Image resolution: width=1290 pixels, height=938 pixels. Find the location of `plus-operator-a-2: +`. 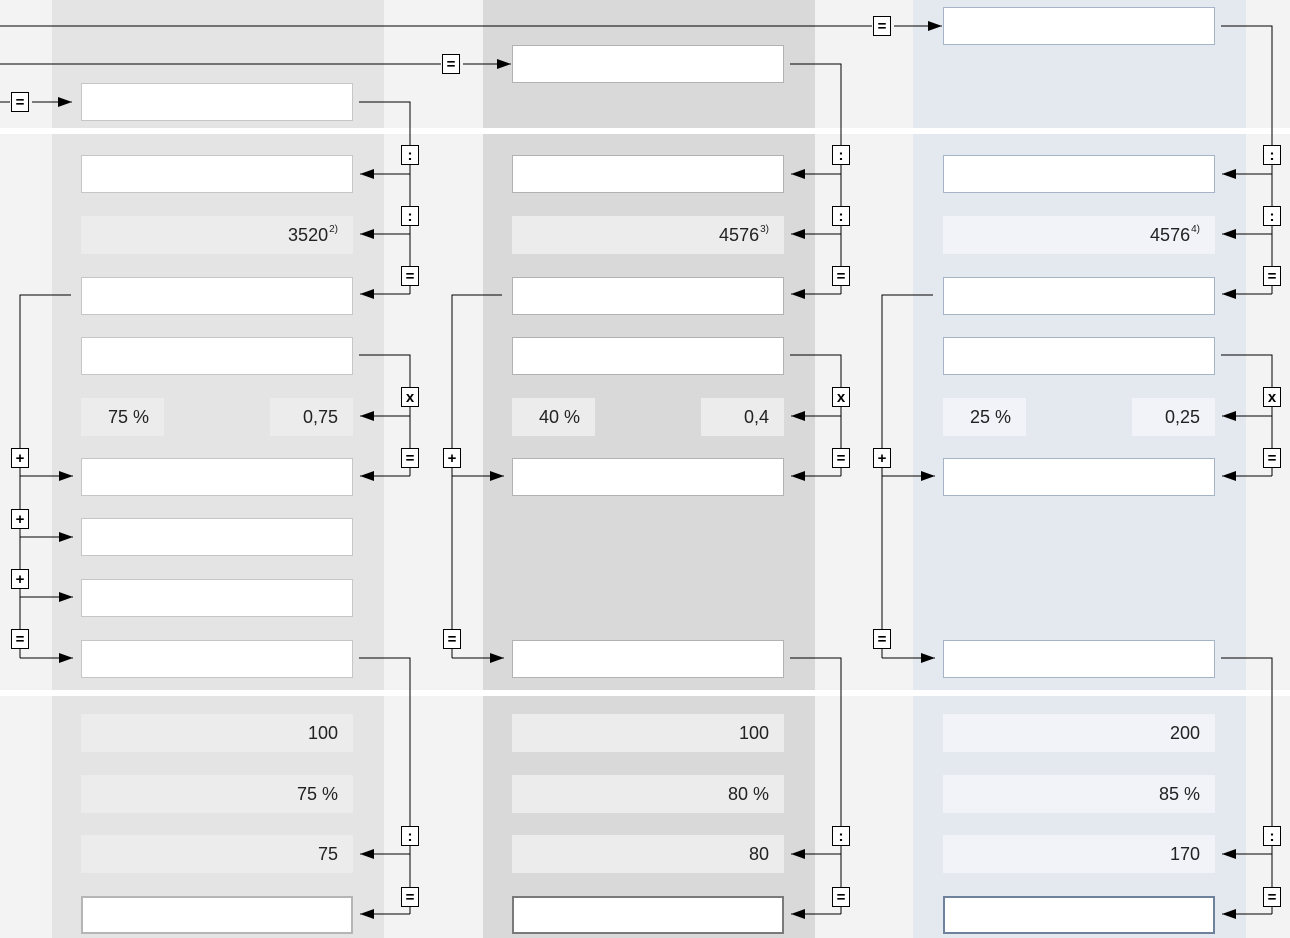

plus-operator-a-2: + is located at coordinates (20, 519).